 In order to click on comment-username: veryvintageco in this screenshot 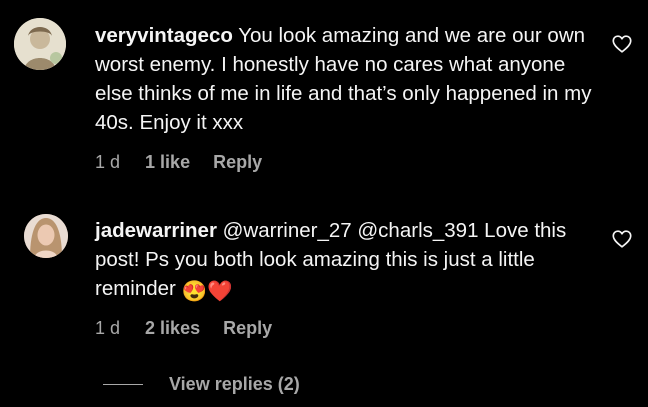, I will do `click(164, 35)`.